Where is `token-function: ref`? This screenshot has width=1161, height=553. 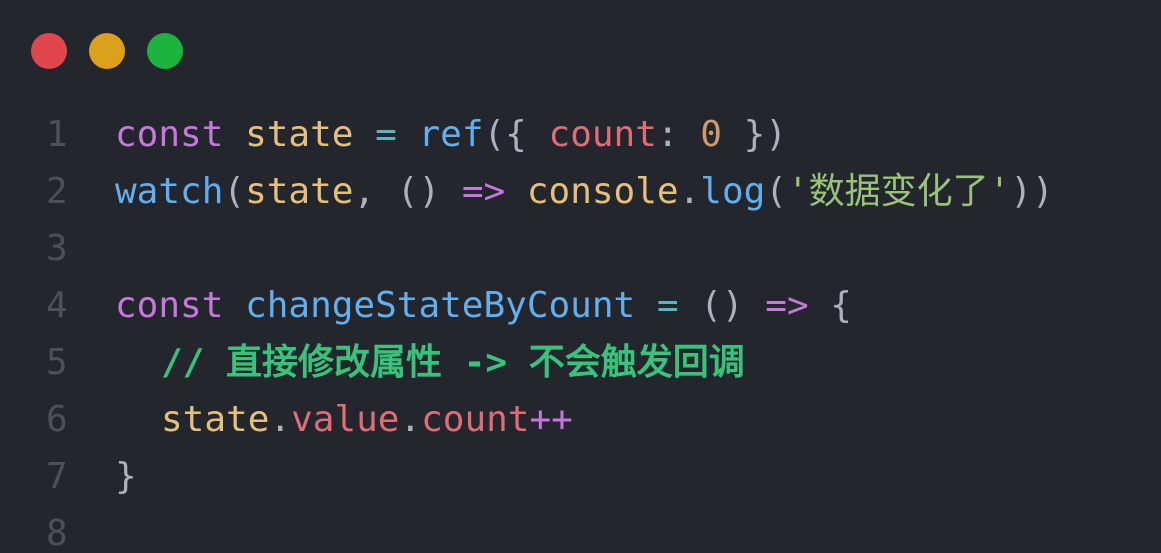
token-function: ref is located at coordinates (451, 134).